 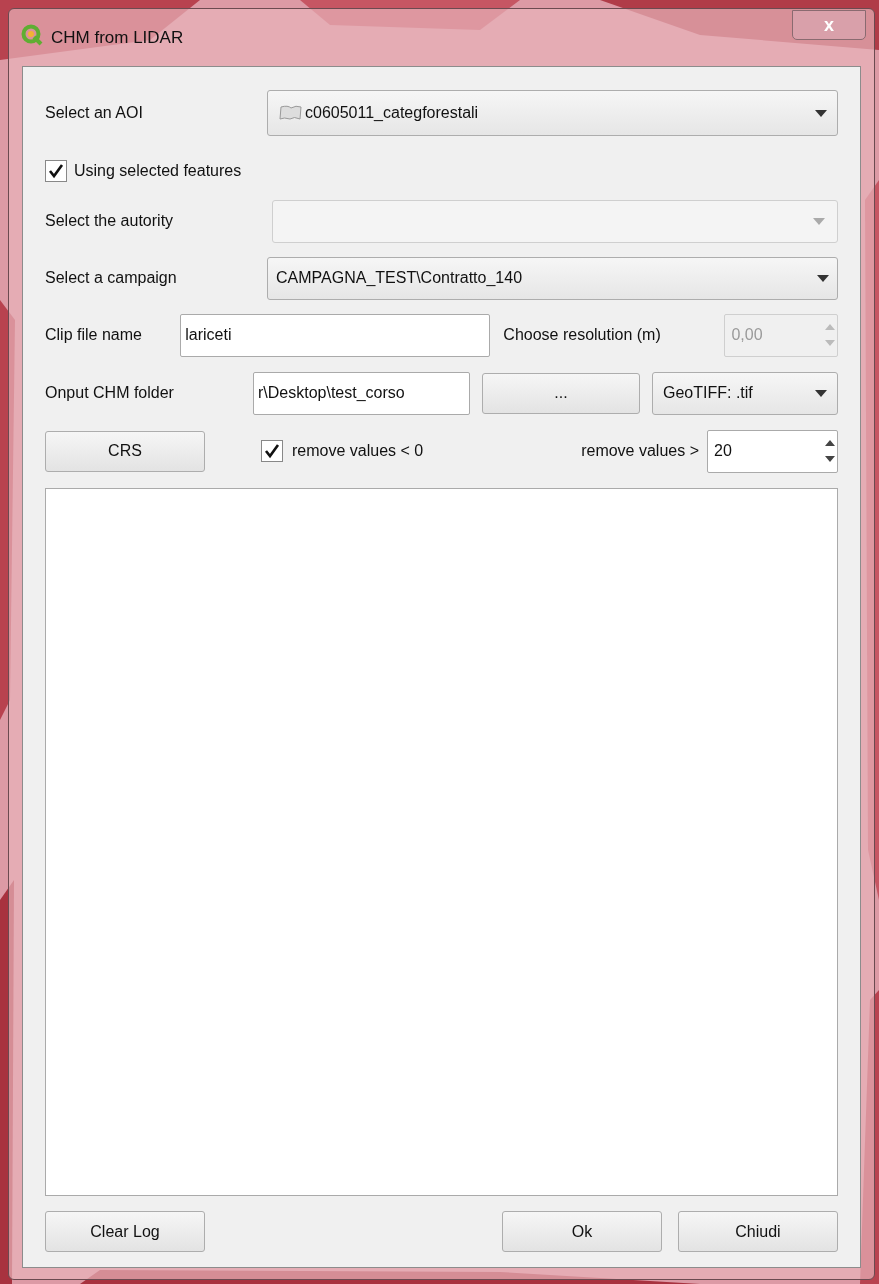 What do you see at coordinates (640, 451) in the screenshot?
I see `field-label: remove values >` at bounding box center [640, 451].